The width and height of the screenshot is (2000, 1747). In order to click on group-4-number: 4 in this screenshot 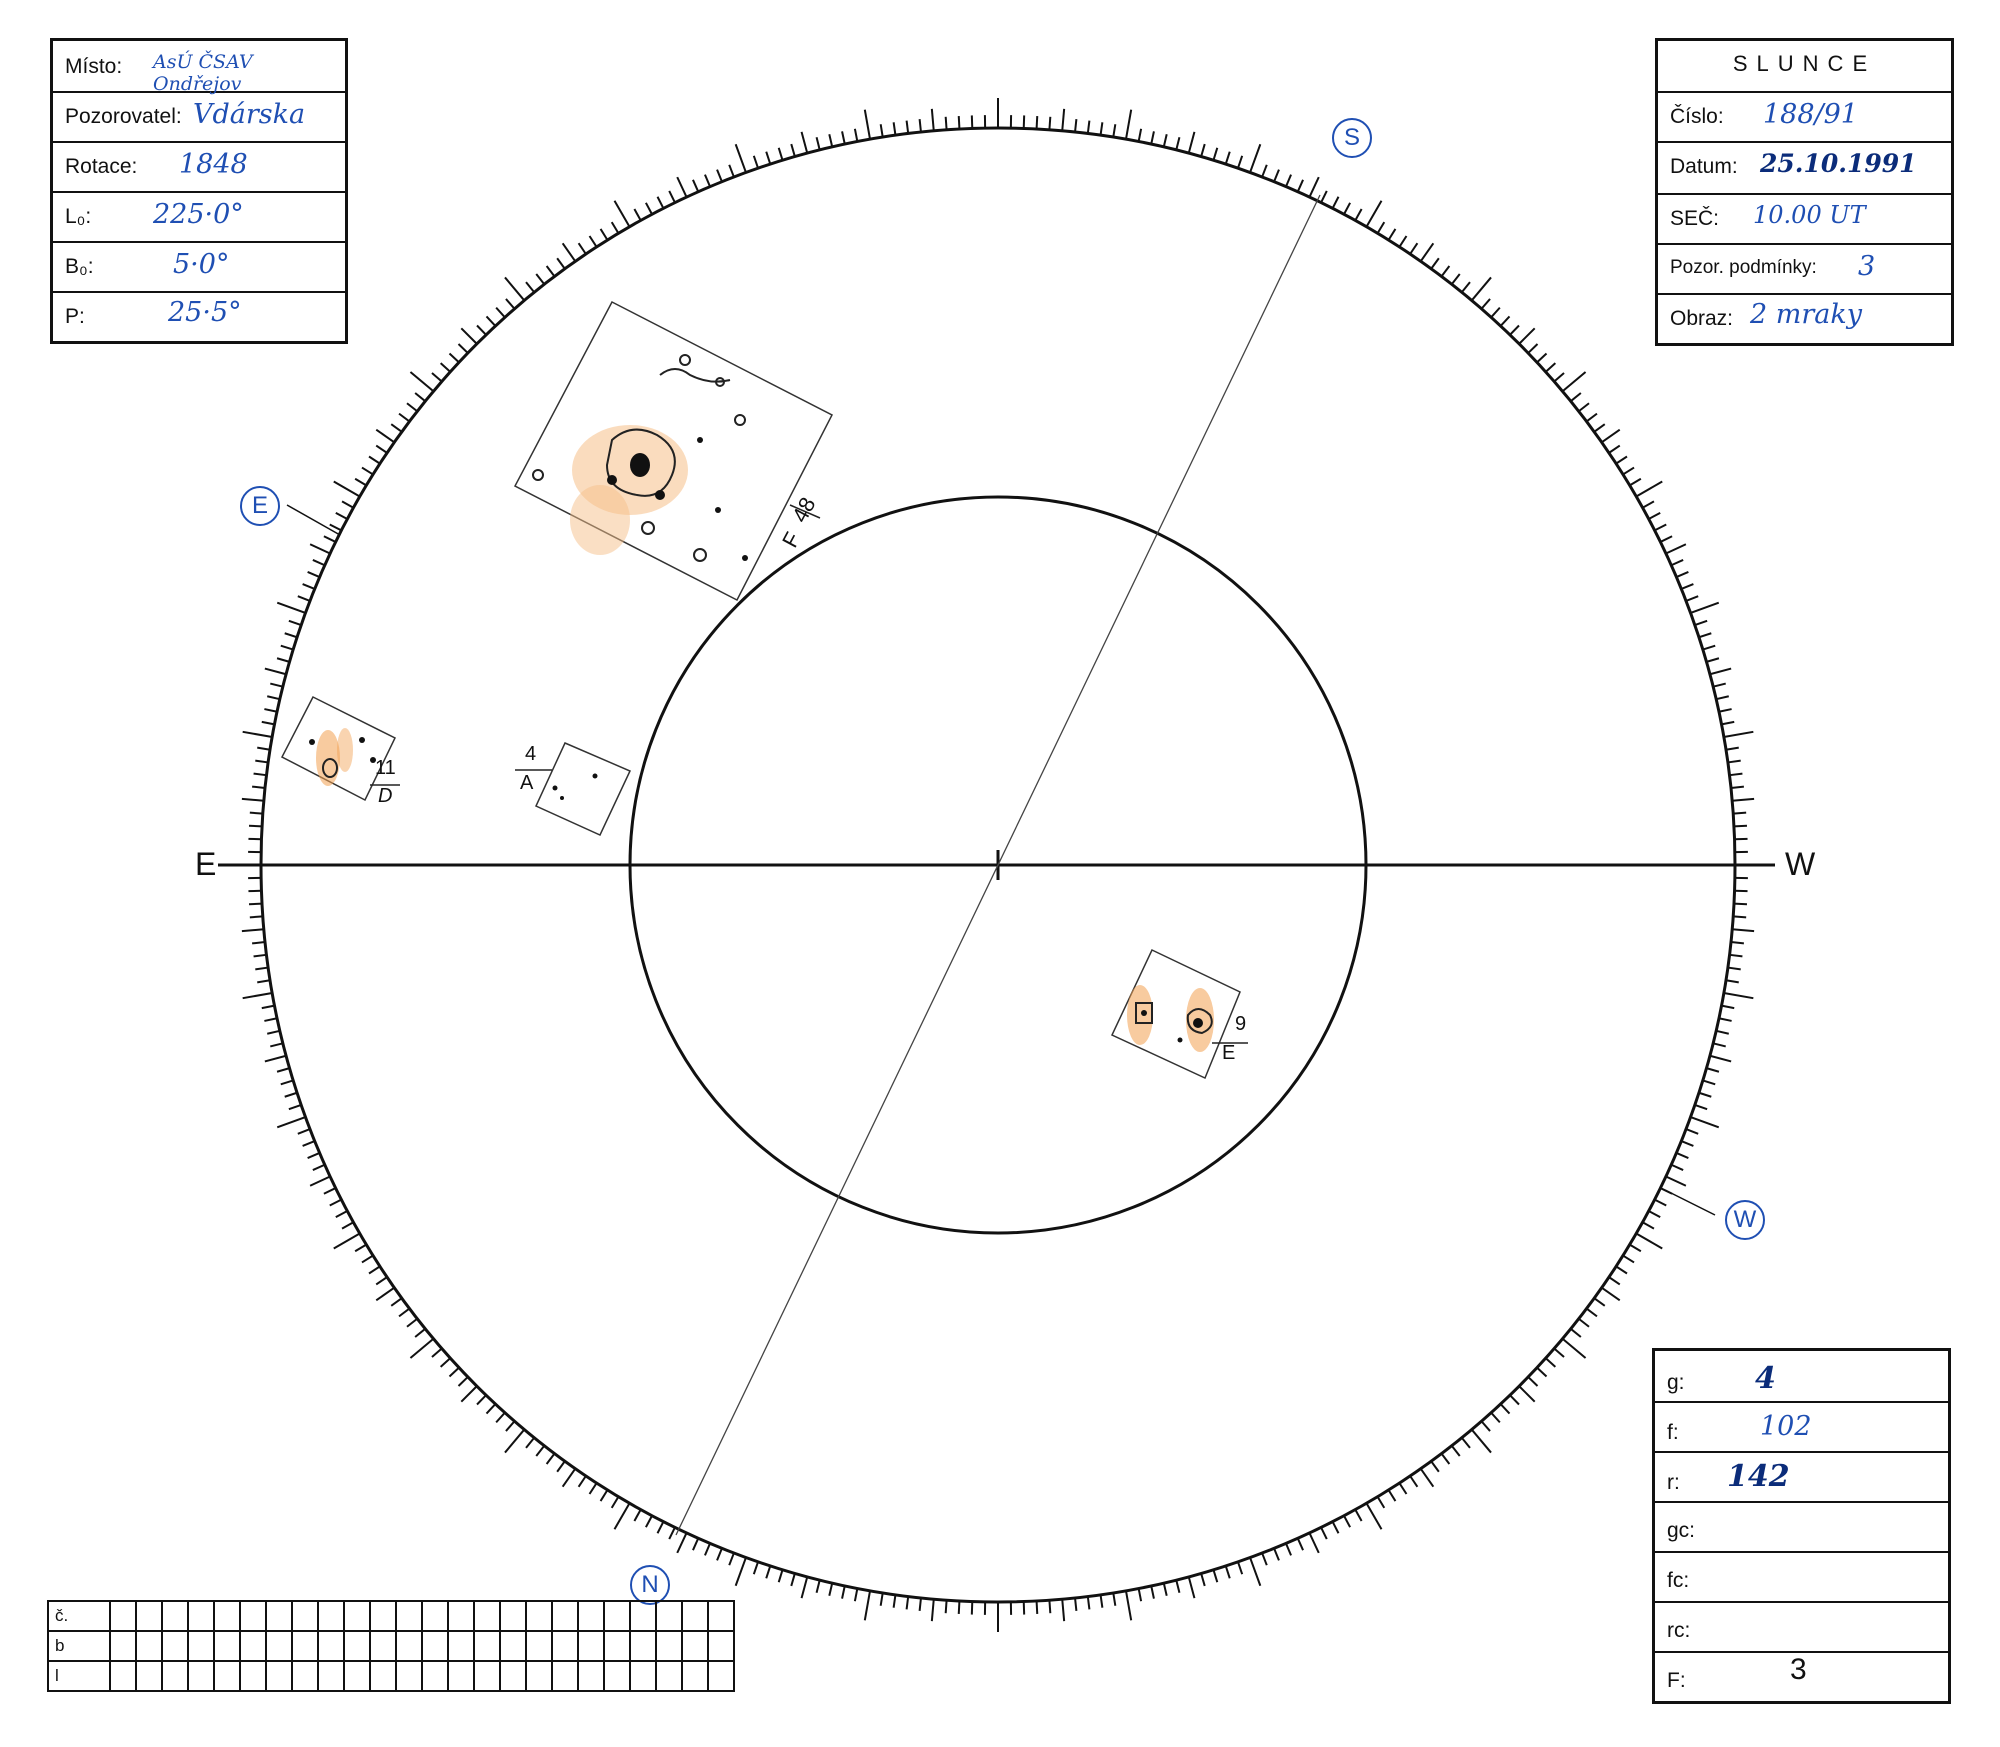, I will do `click(531, 754)`.